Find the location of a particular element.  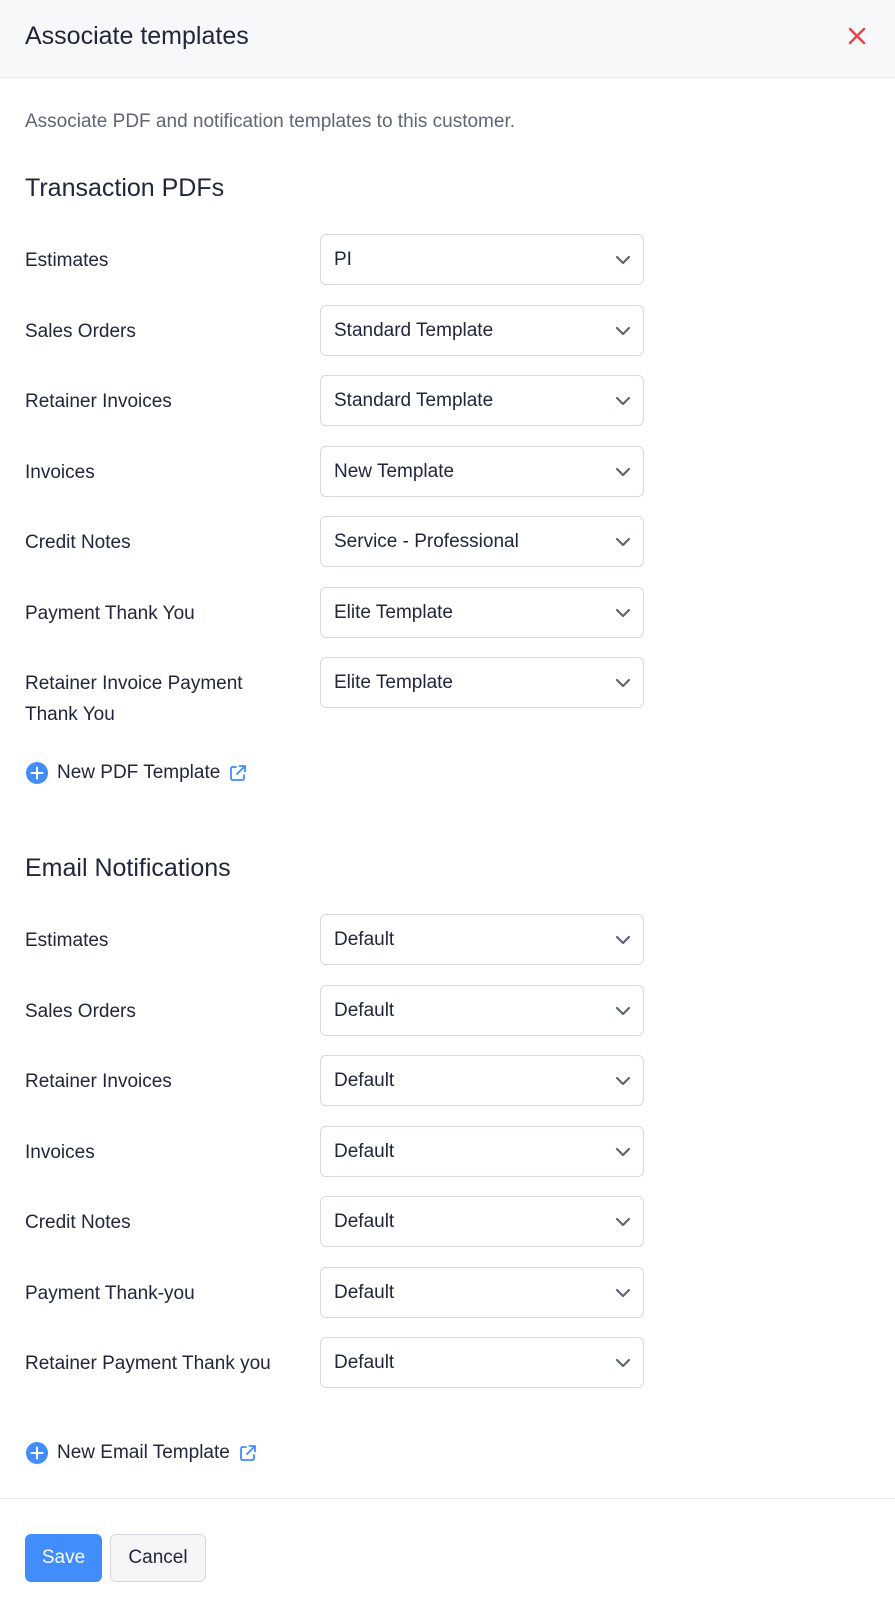

email-row-credit-notes: Credit Notes Default is located at coordinates (447, 1222).